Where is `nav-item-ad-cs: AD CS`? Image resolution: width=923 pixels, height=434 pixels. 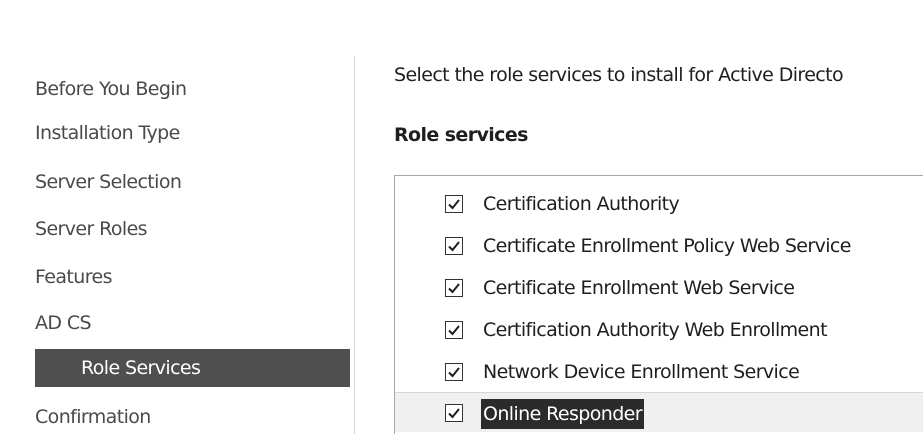 nav-item-ad-cs: AD CS is located at coordinates (63, 323).